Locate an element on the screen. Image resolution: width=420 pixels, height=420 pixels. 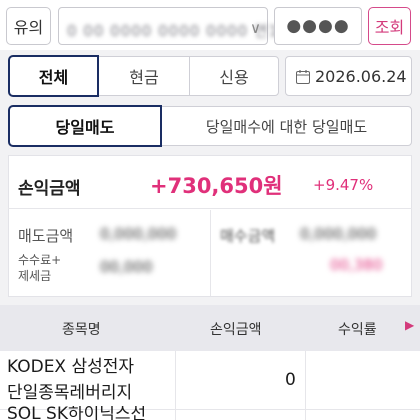
tab-cash: 현금 is located at coordinates (144, 76).